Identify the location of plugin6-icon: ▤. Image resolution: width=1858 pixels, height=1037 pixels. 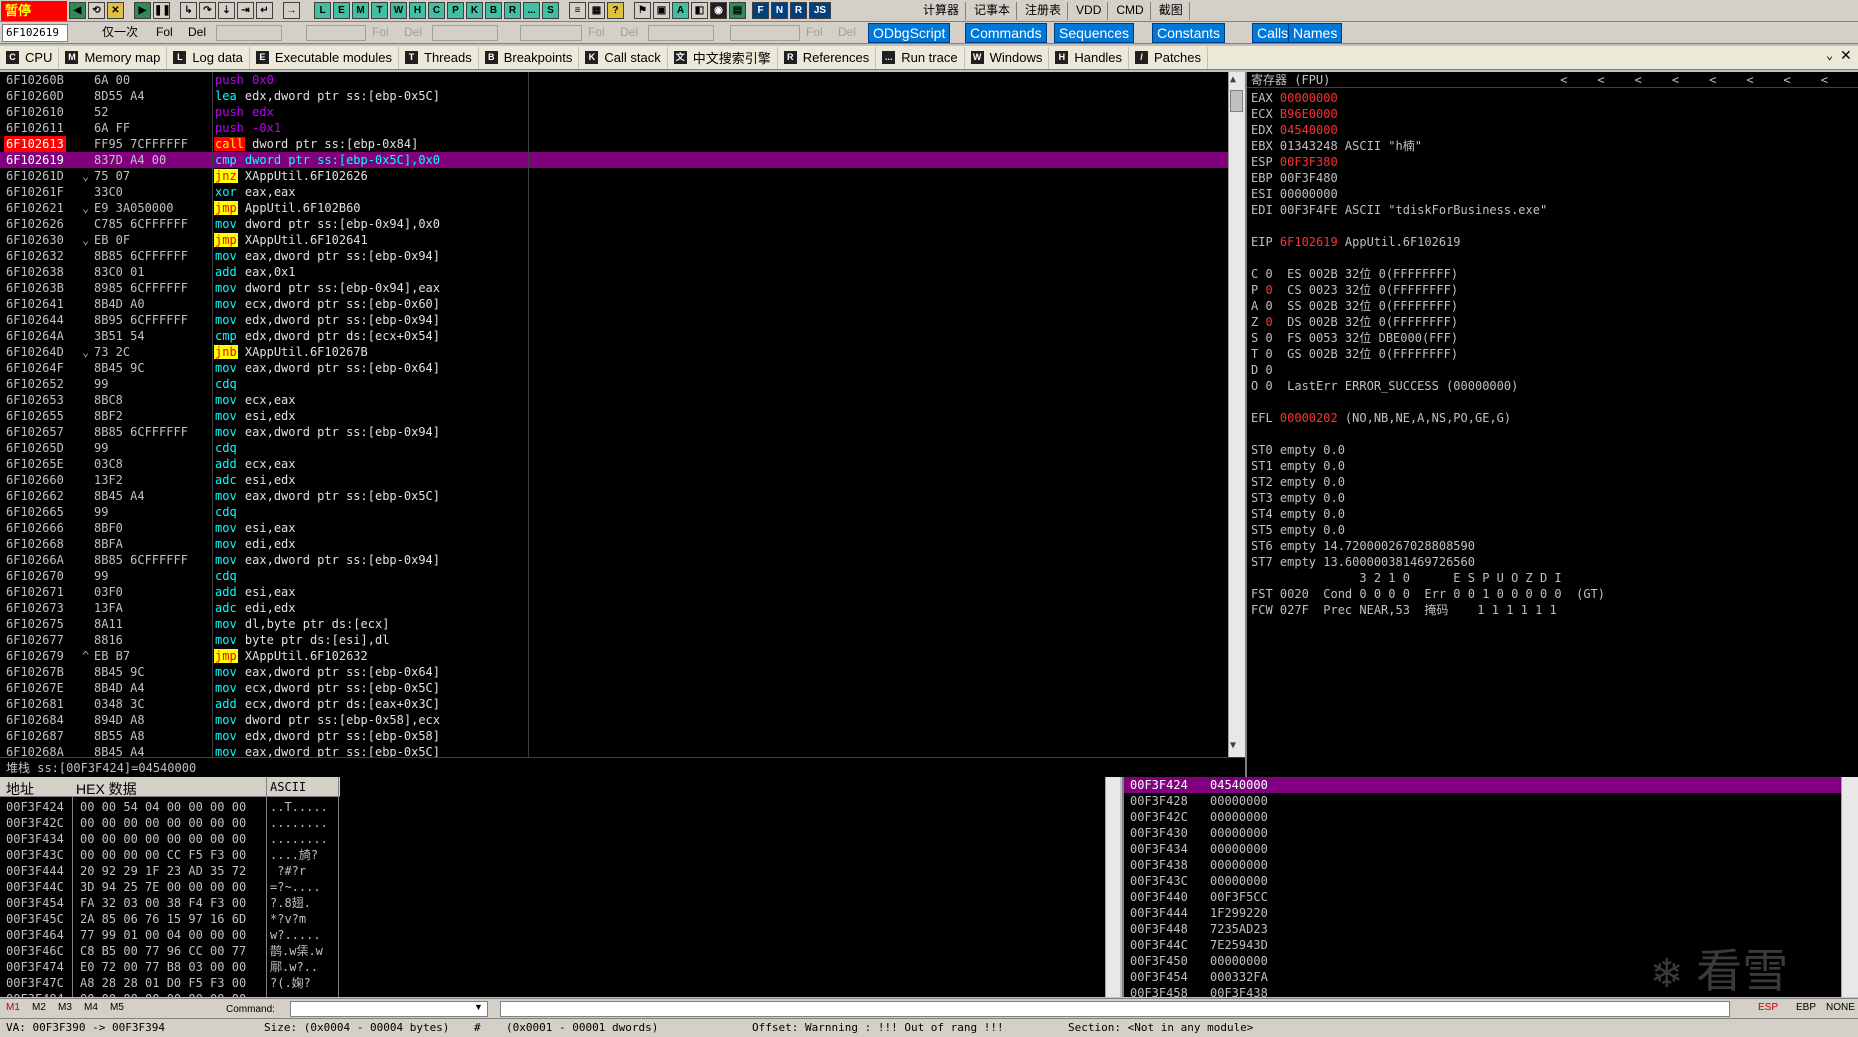
(737, 10).